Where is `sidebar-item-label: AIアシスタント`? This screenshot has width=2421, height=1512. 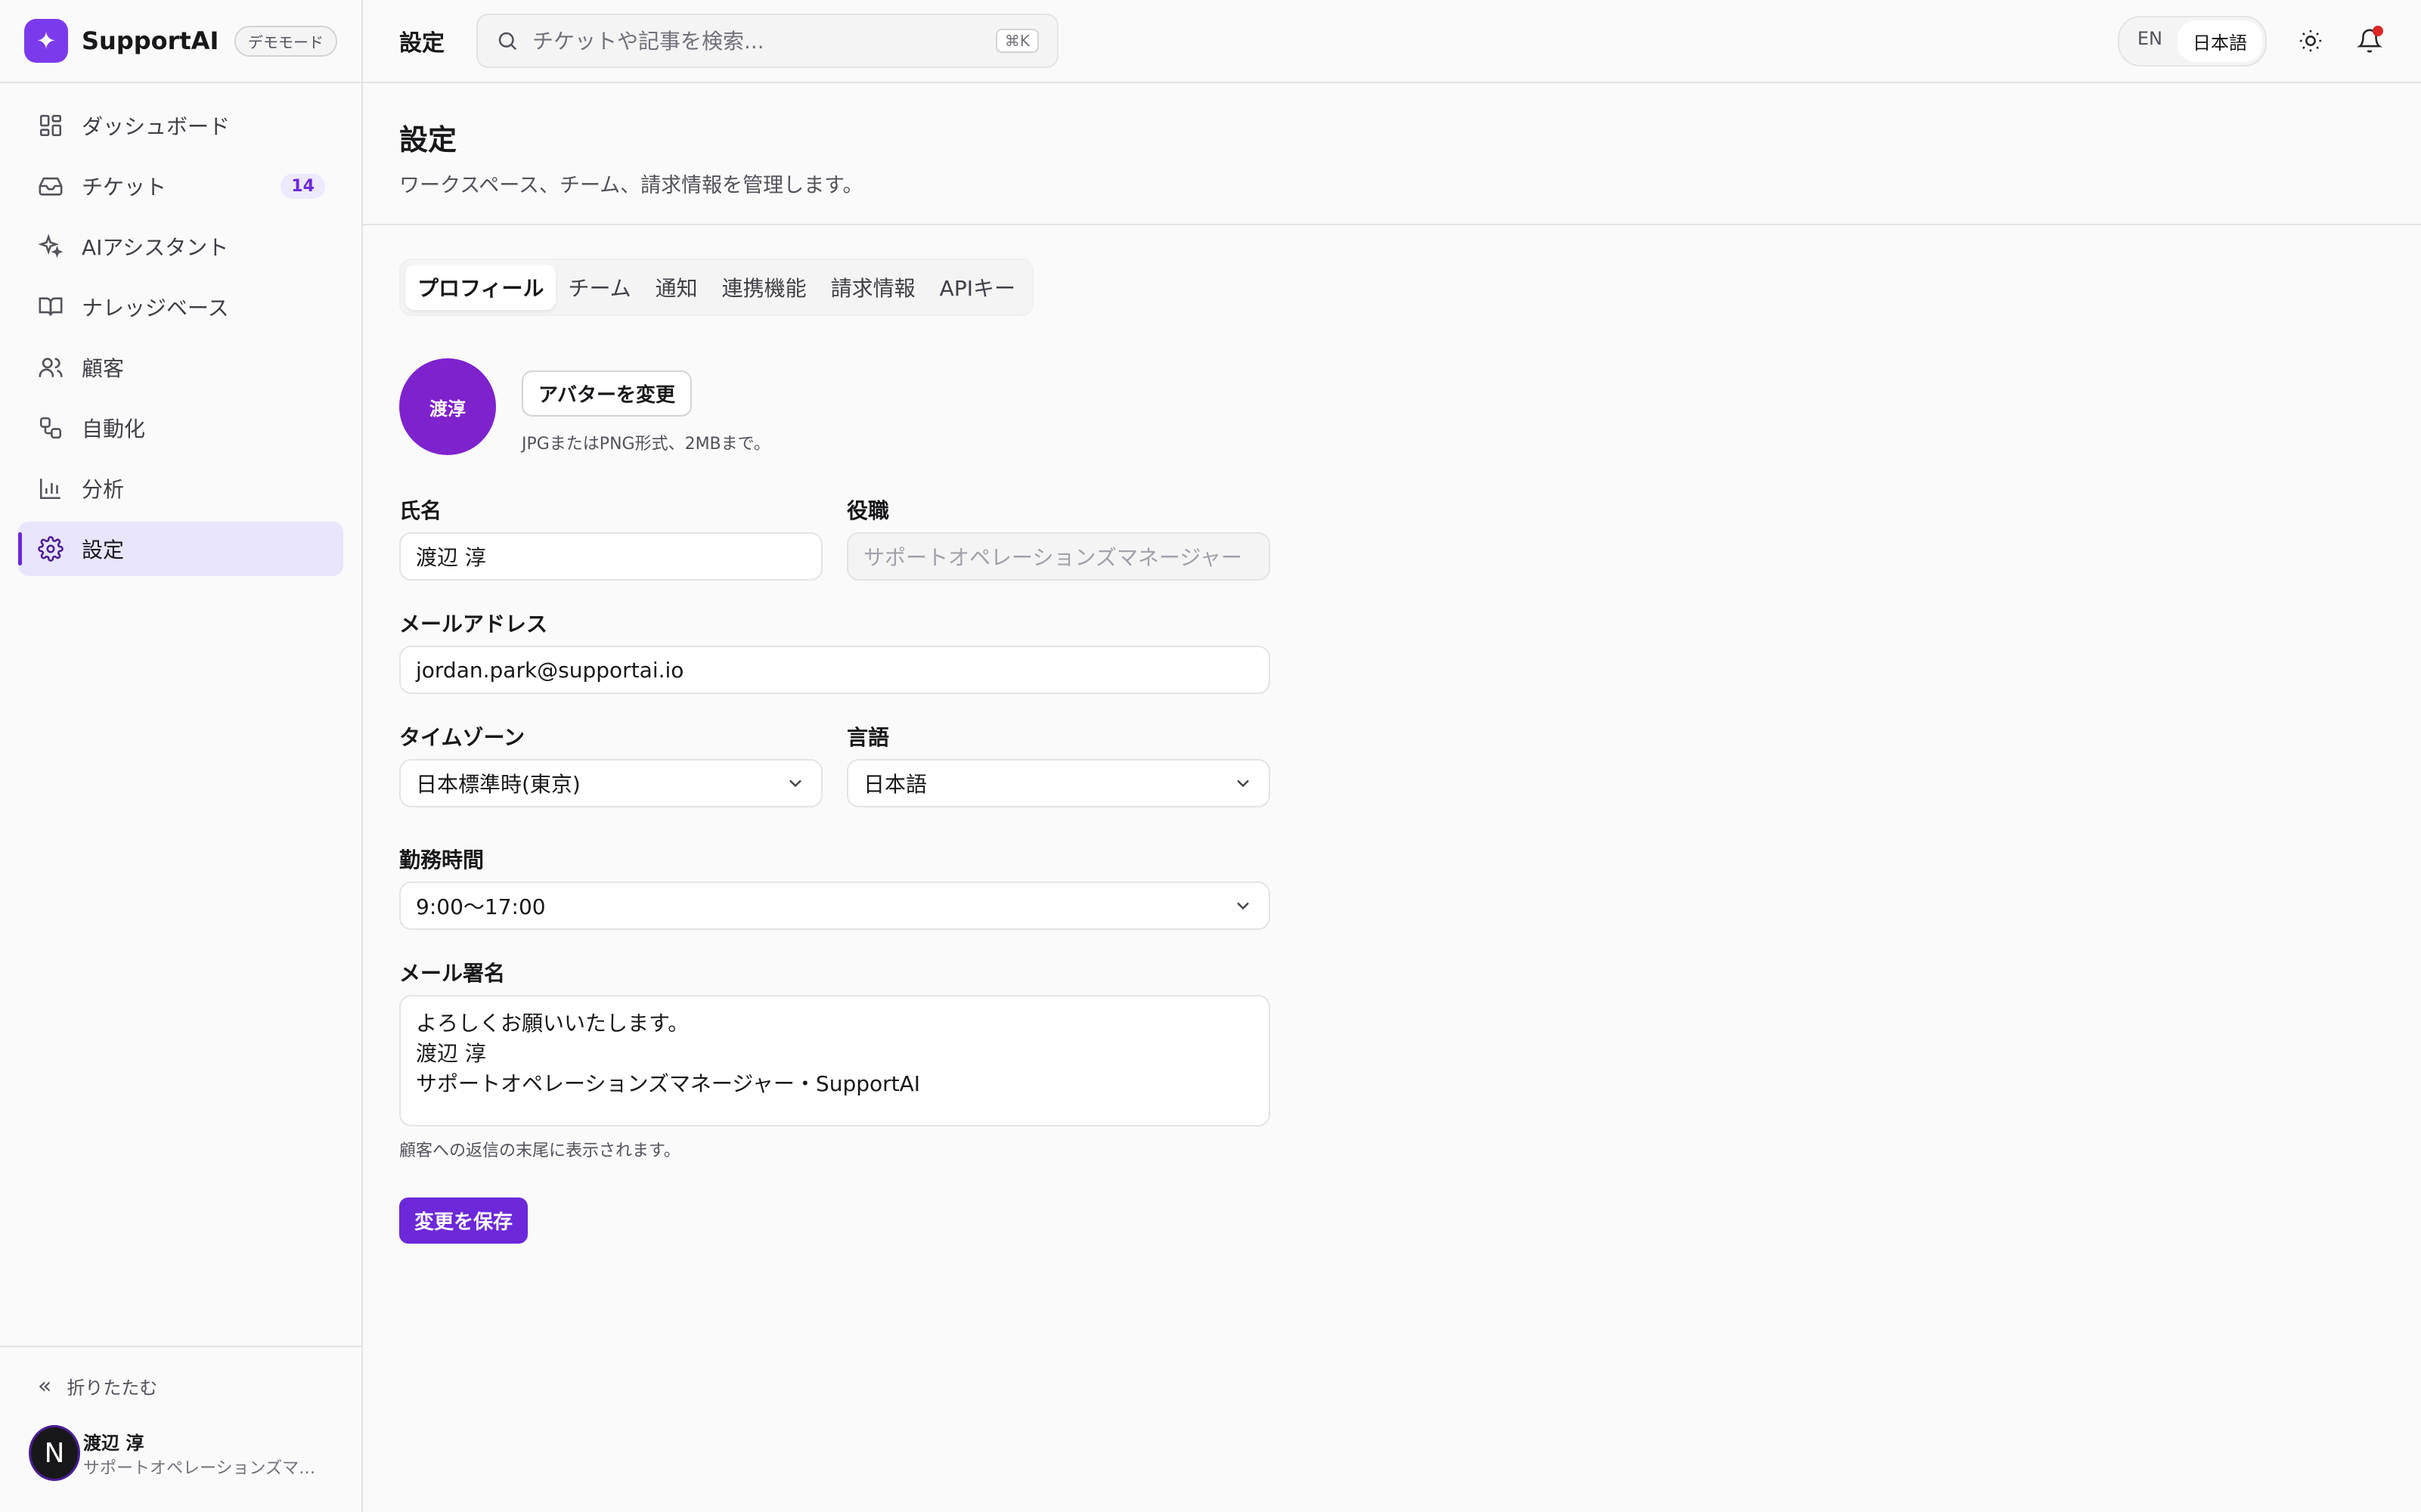 sidebar-item-label: AIアシスタント is located at coordinates (155, 248).